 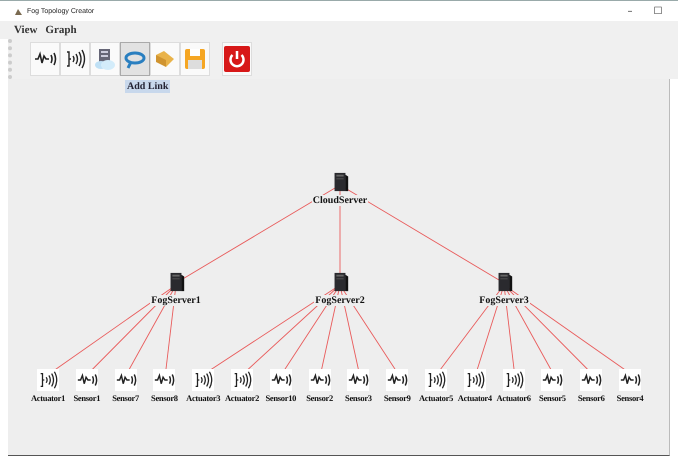 What do you see at coordinates (164, 398) in the screenshot?
I see `node-label: Sensor8` at bounding box center [164, 398].